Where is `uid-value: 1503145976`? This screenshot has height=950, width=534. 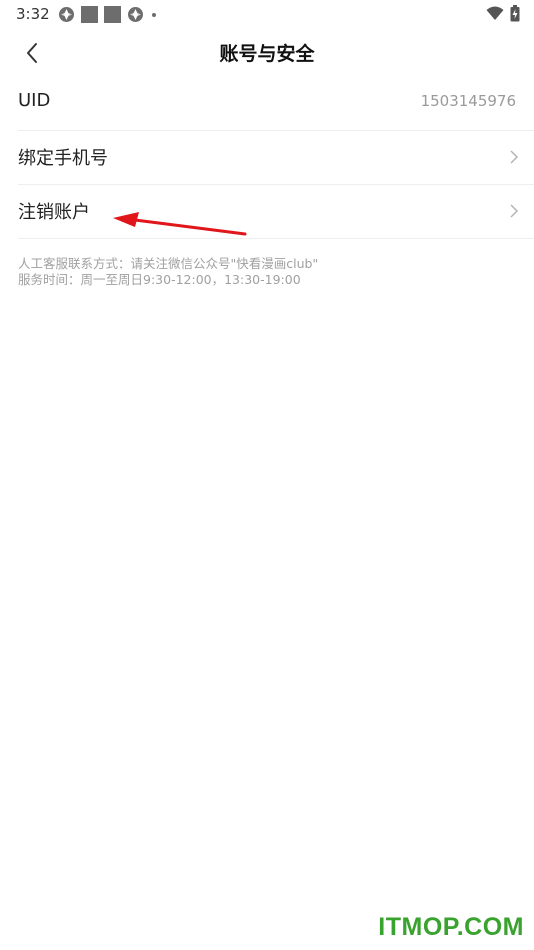 uid-value: 1503145976 is located at coordinates (468, 101).